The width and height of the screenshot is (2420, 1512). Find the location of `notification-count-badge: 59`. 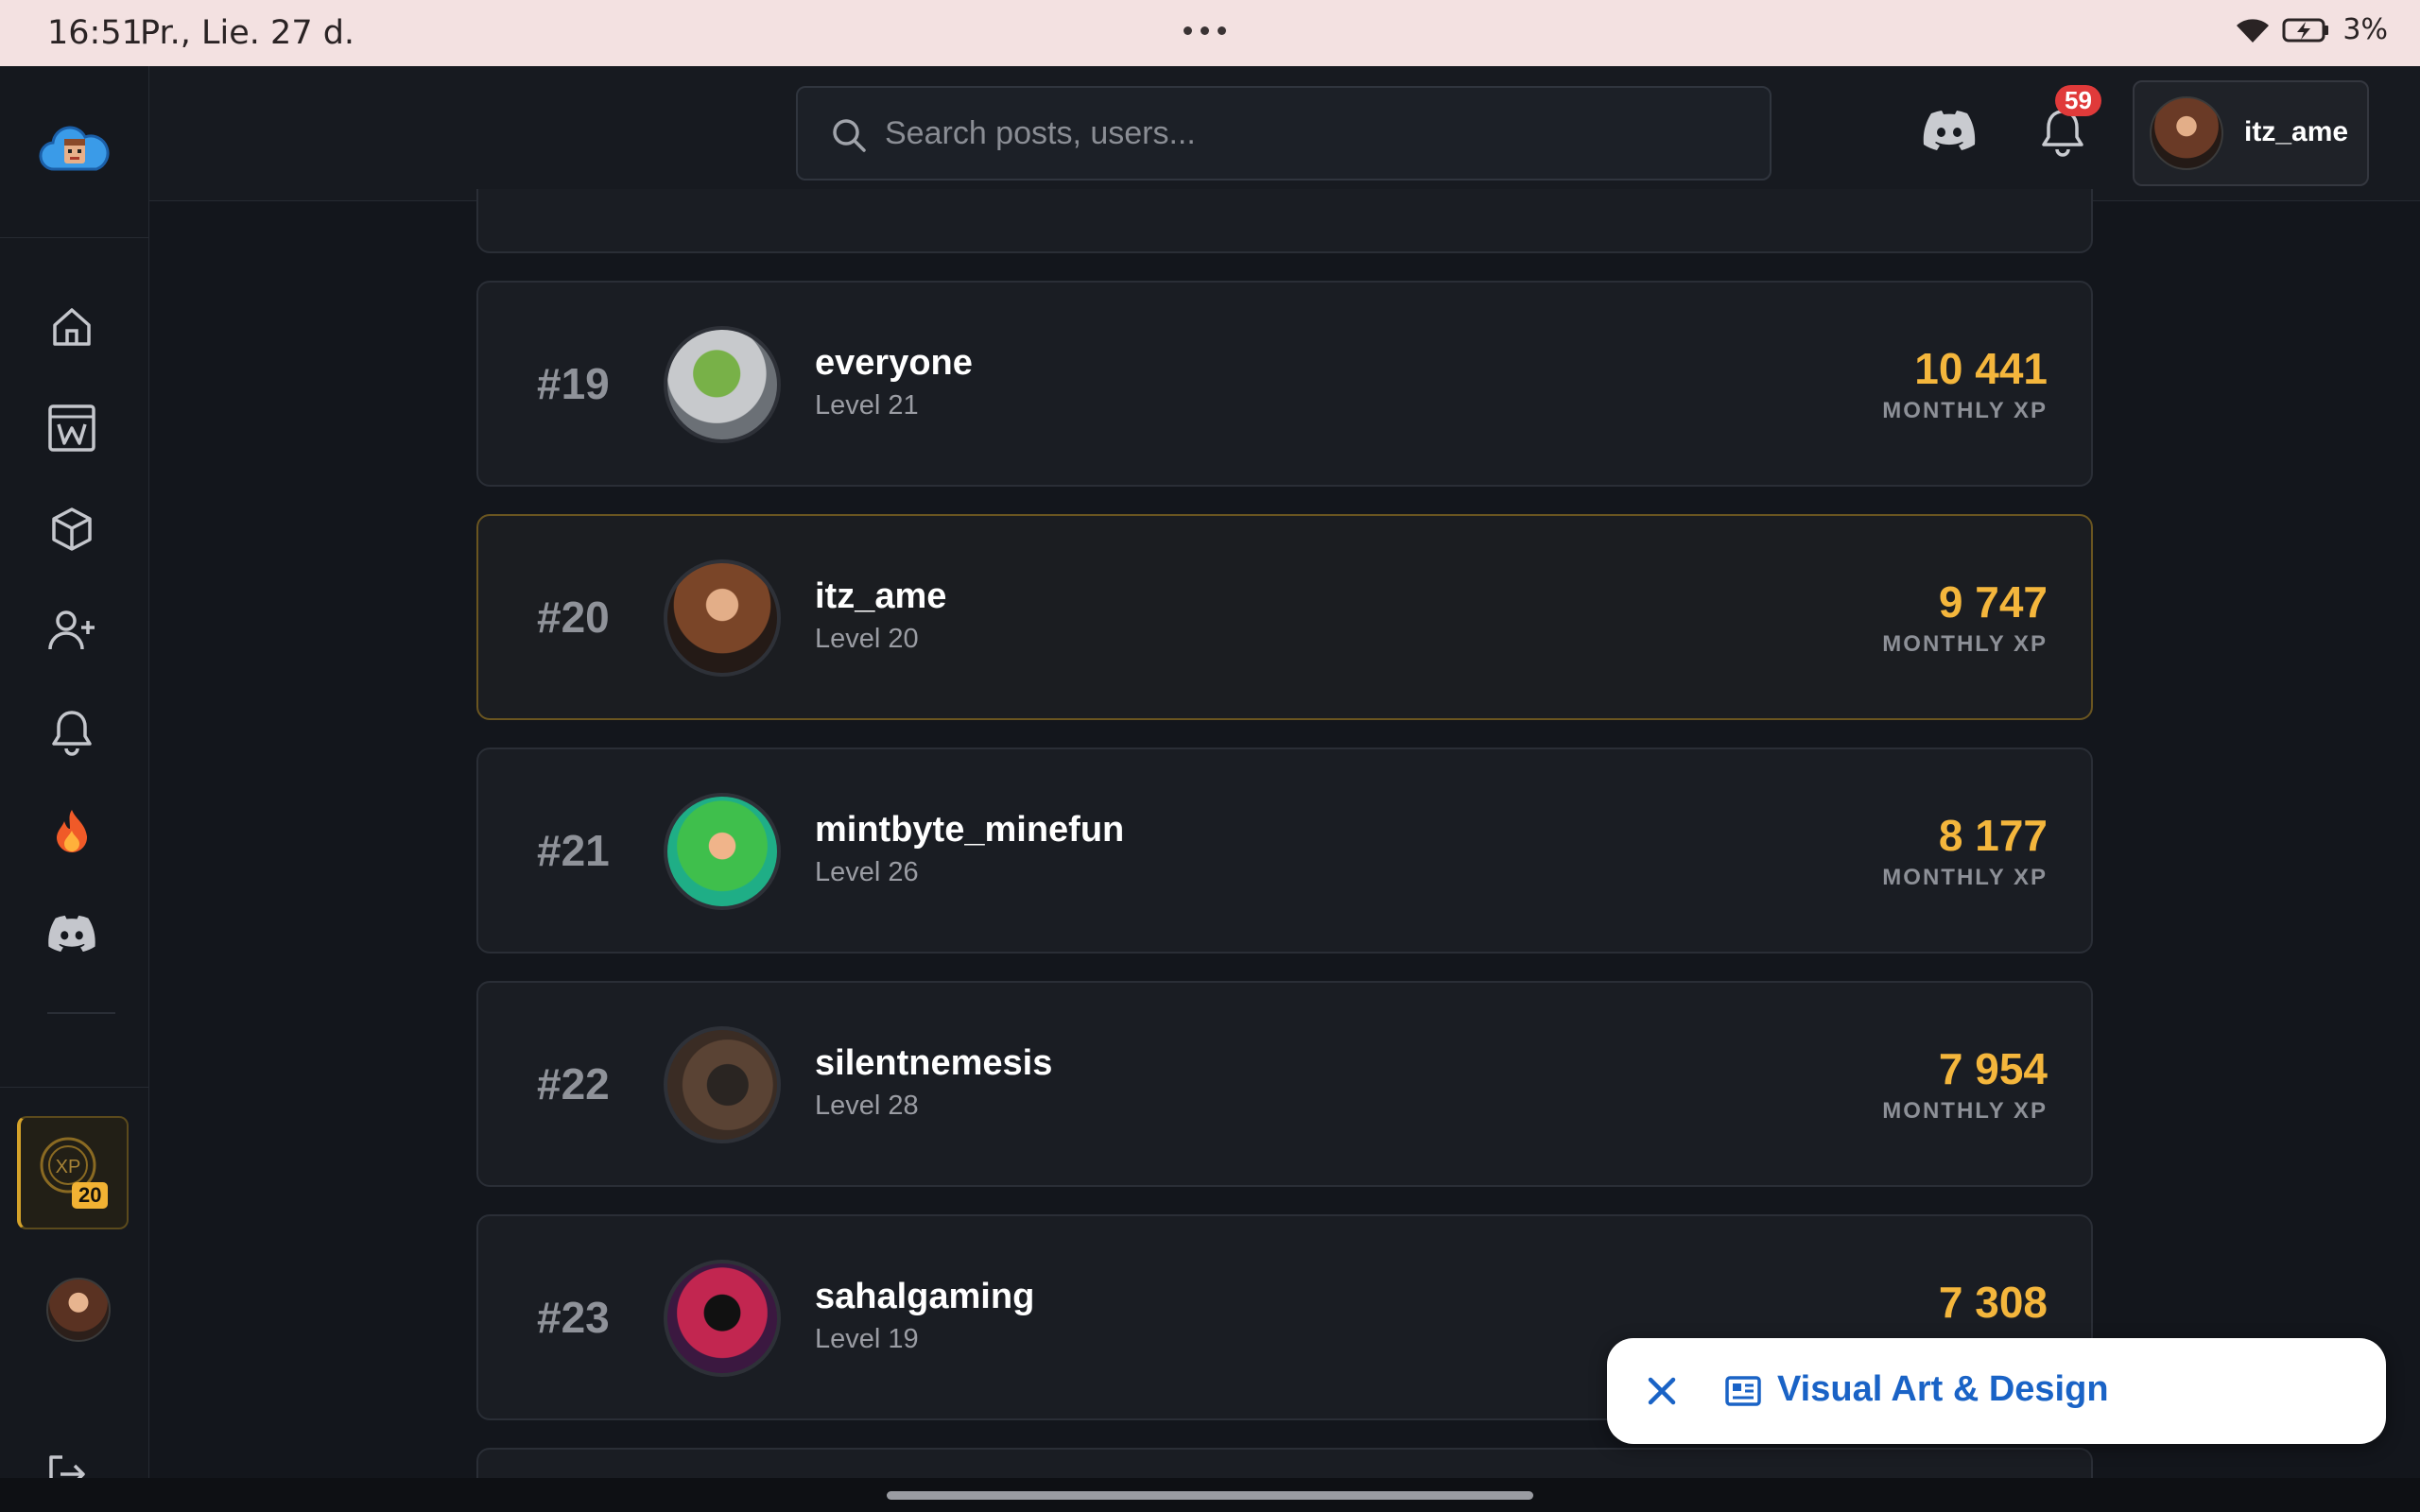

notification-count-badge: 59 is located at coordinates (2078, 100).